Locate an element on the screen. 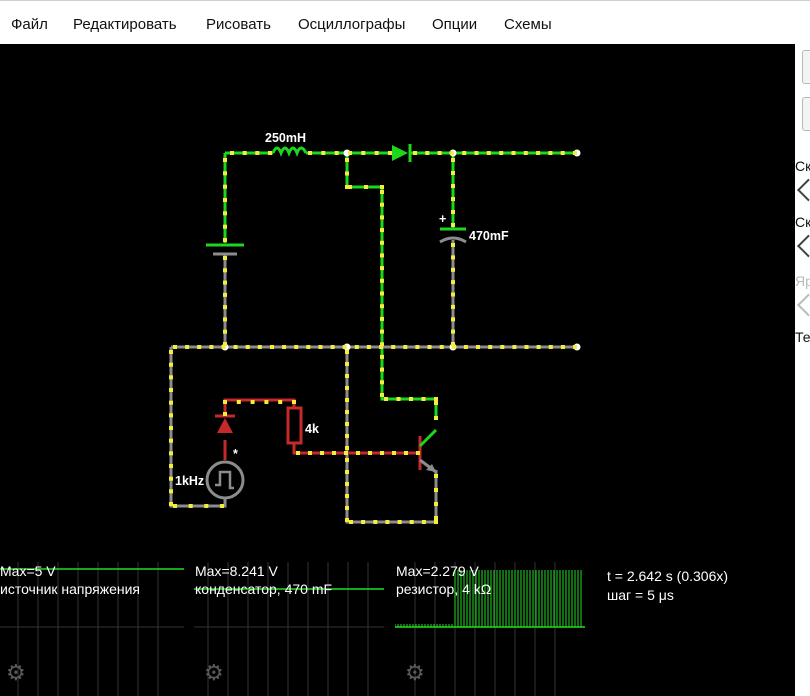  transistor-symbol is located at coordinates (428, 451).